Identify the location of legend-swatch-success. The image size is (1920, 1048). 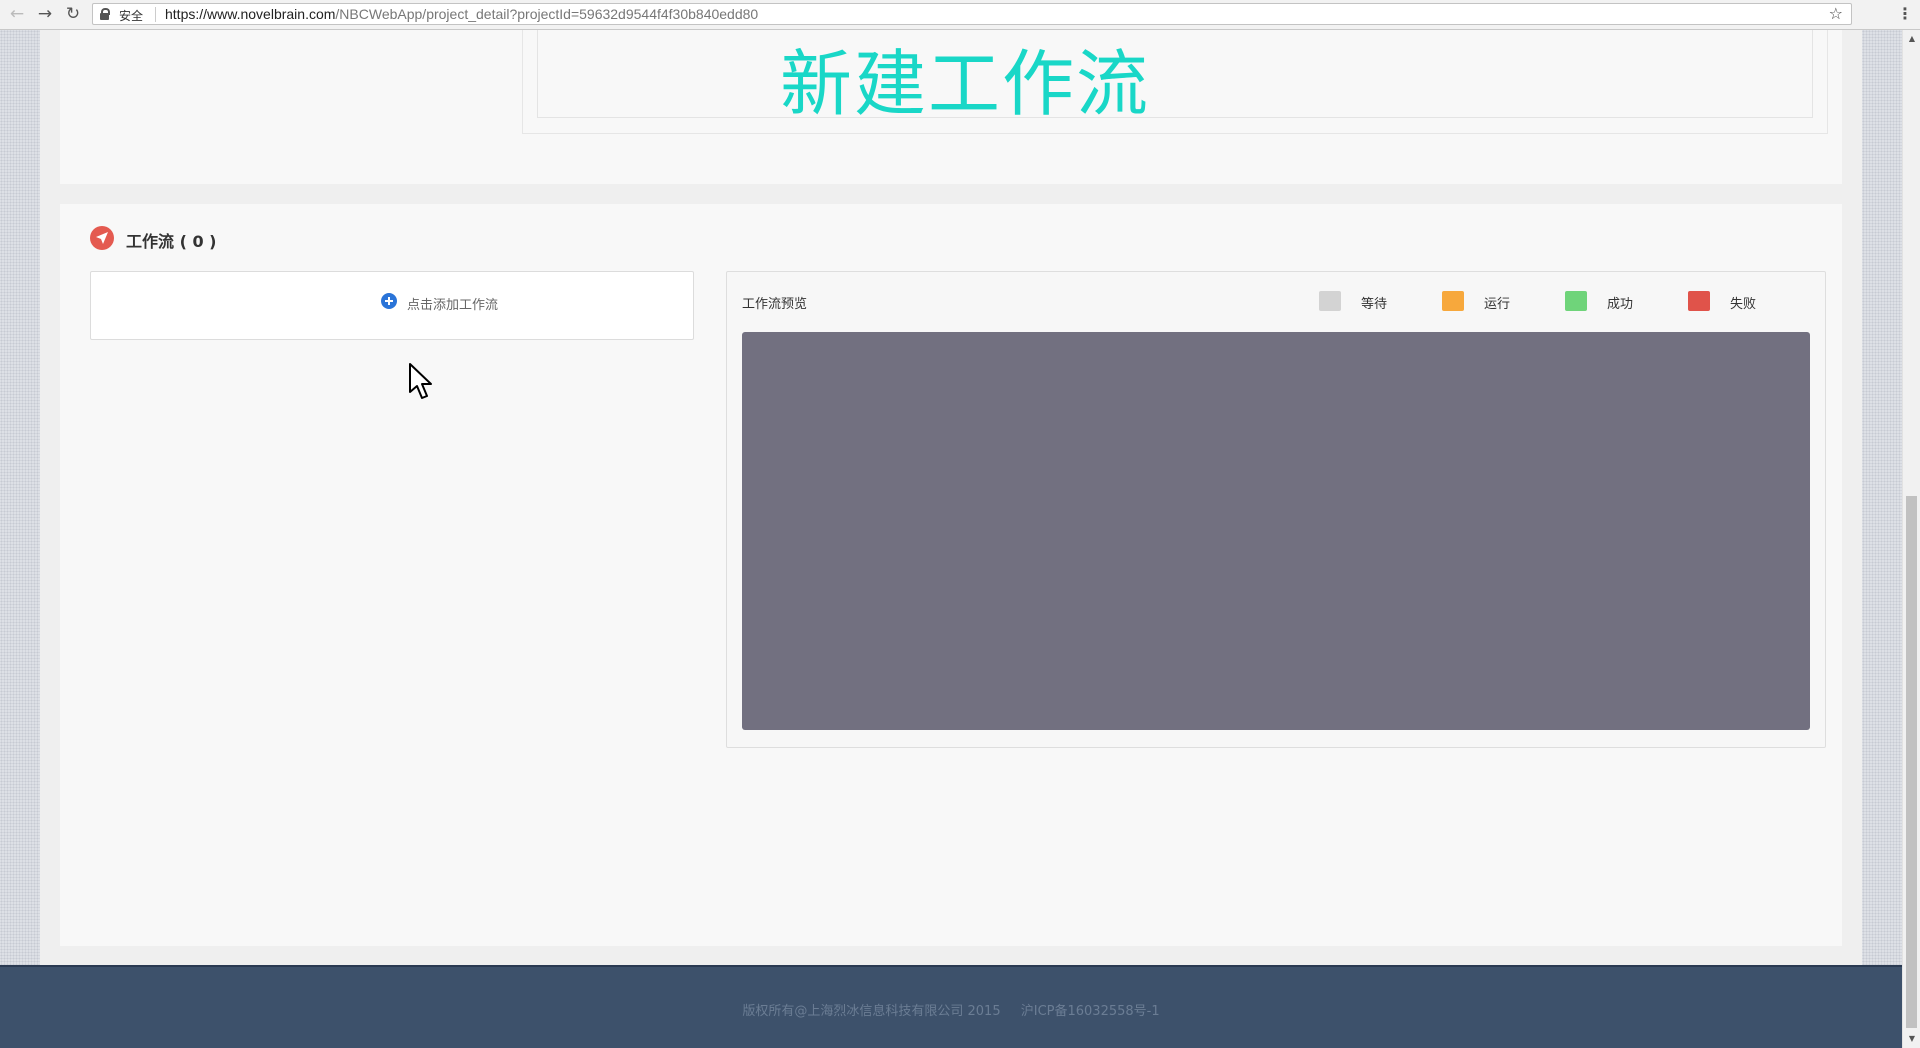
(1576, 301).